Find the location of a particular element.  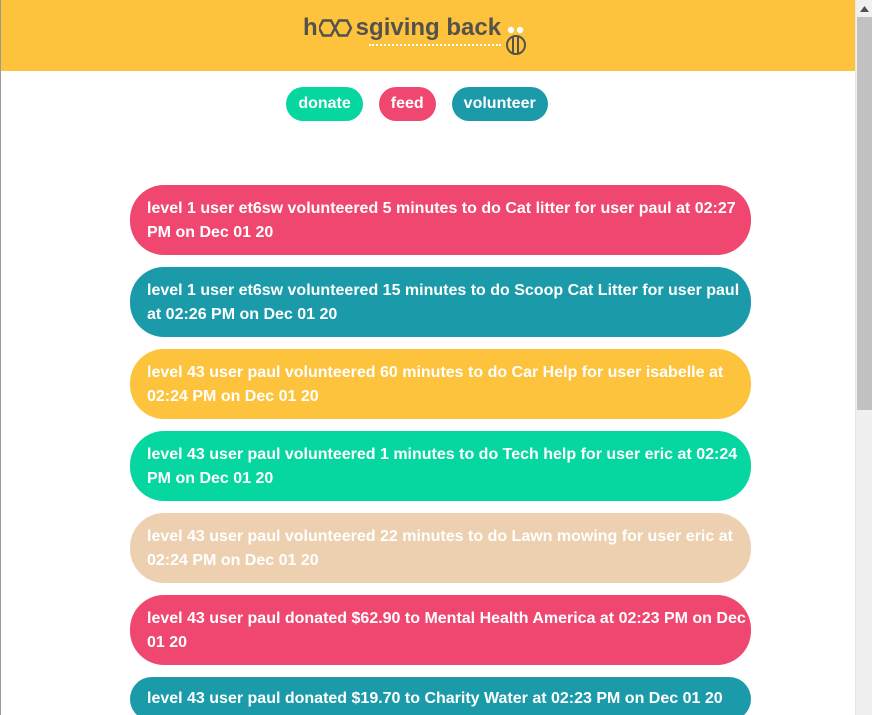

scrollbar-thumb is located at coordinates (864, 213).